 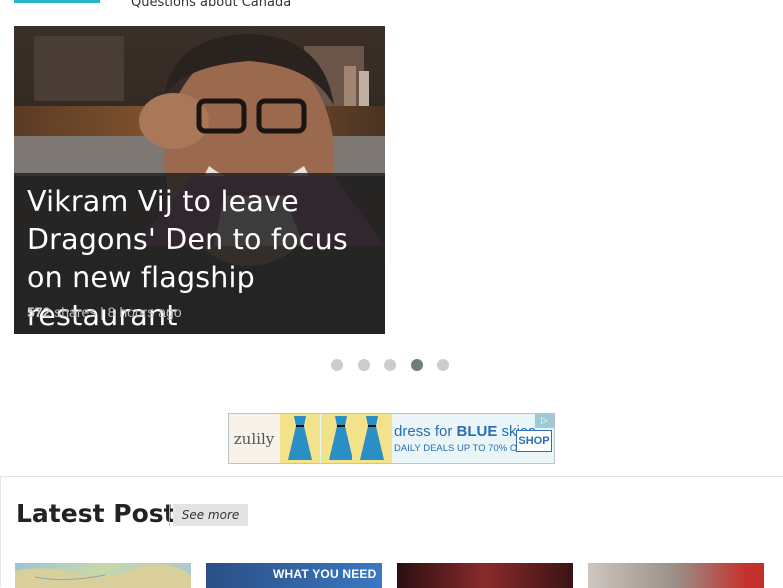 What do you see at coordinates (169, 515) in the screenshot?
I see `heading-divider` at bounding box center [169, 515].